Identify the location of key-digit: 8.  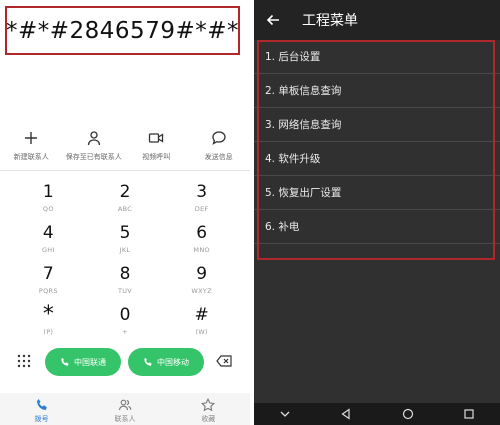
(125, 274).